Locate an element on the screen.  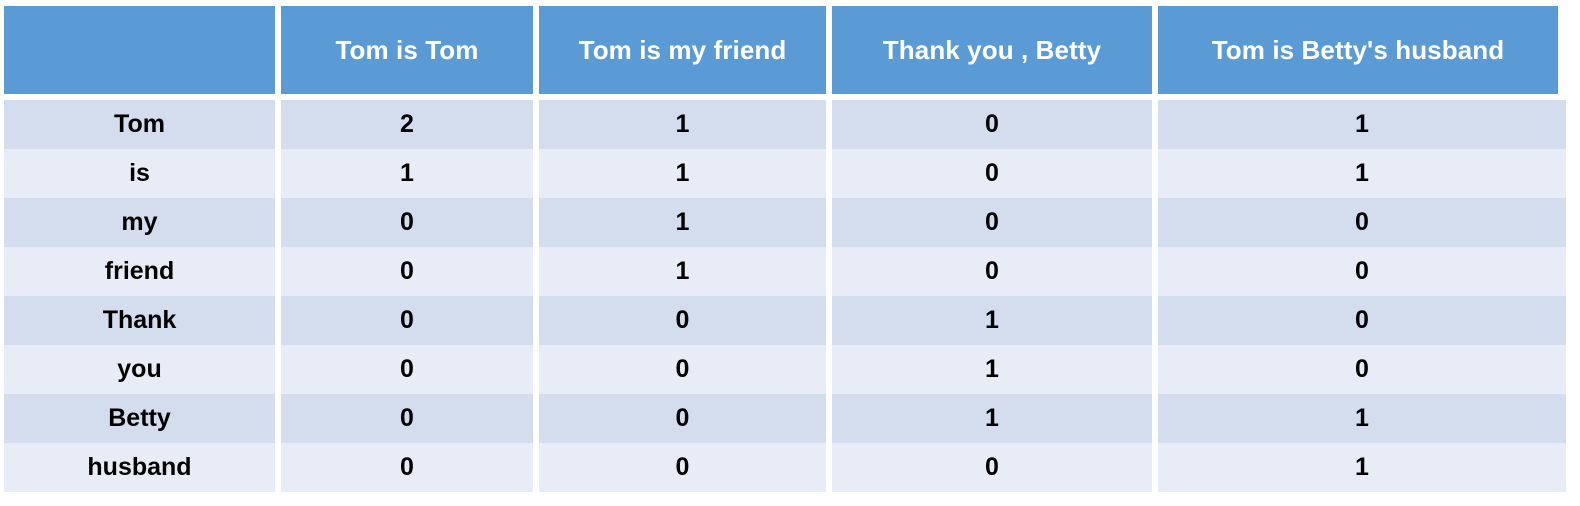
table-header-cell-doc-4: Tom is Betty's husband is located at coordinates (1358, 50).